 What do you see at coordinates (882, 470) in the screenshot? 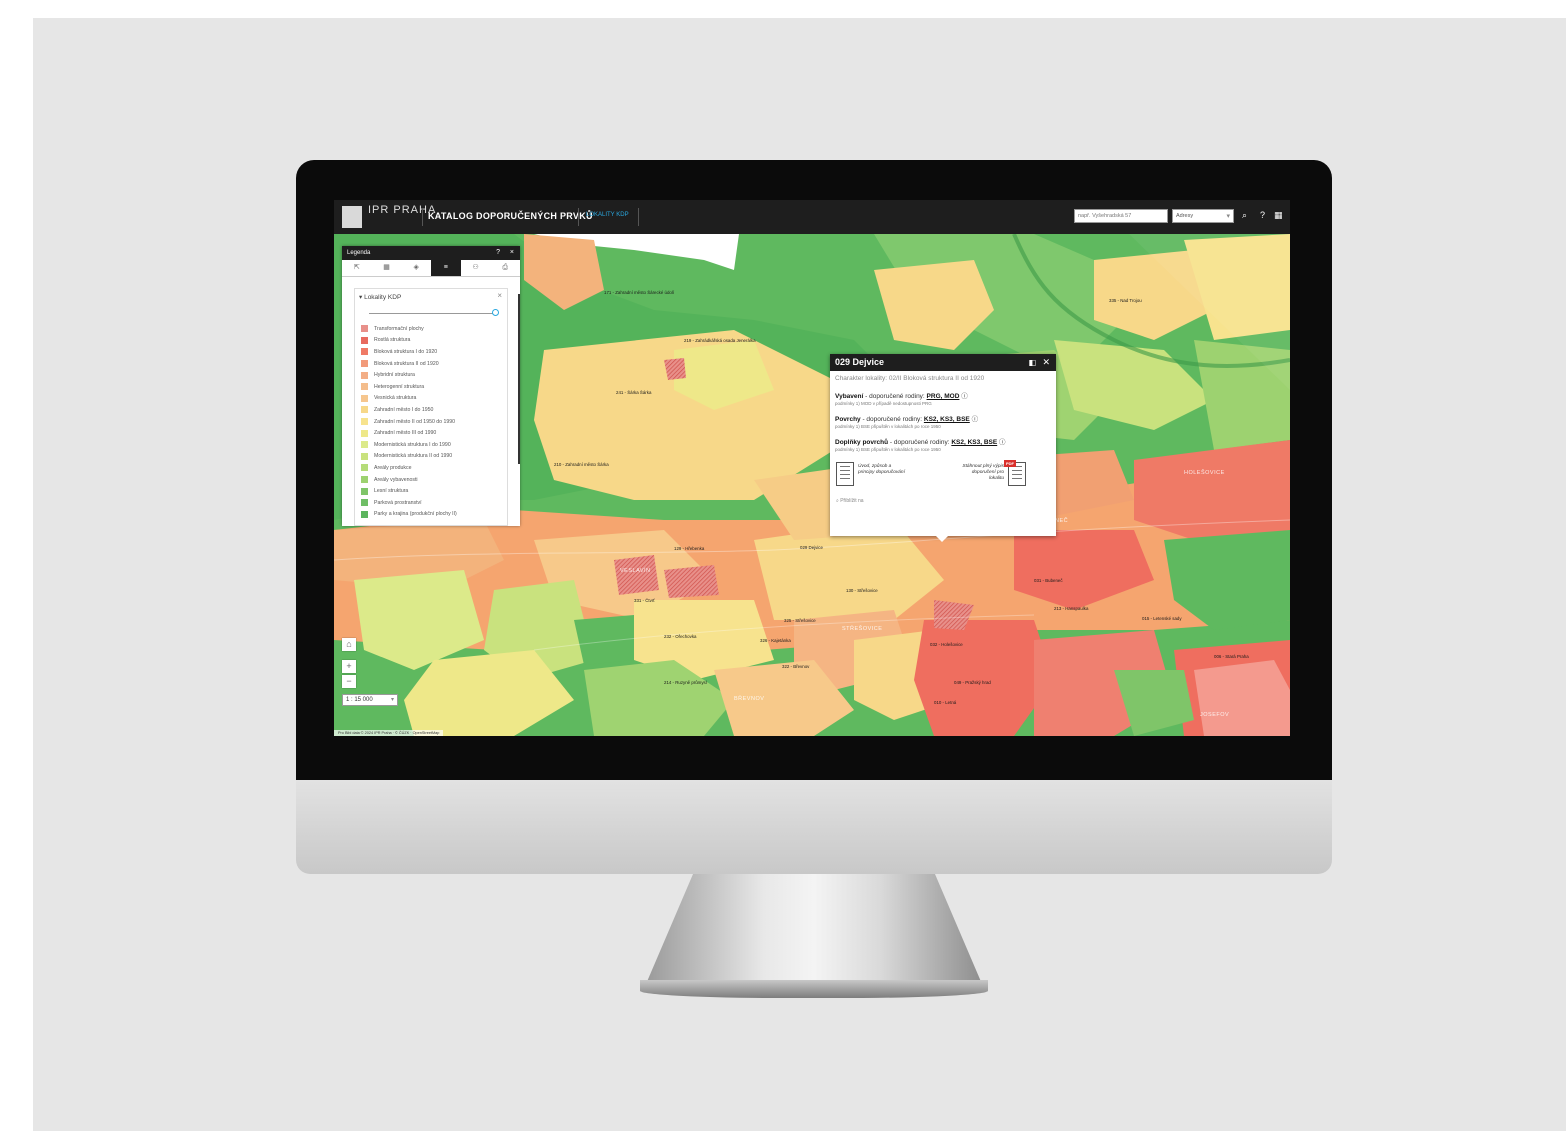
I see `intro-doc-link: Úvod, způsob a principy doporučování` at bounding box center [882, 470].